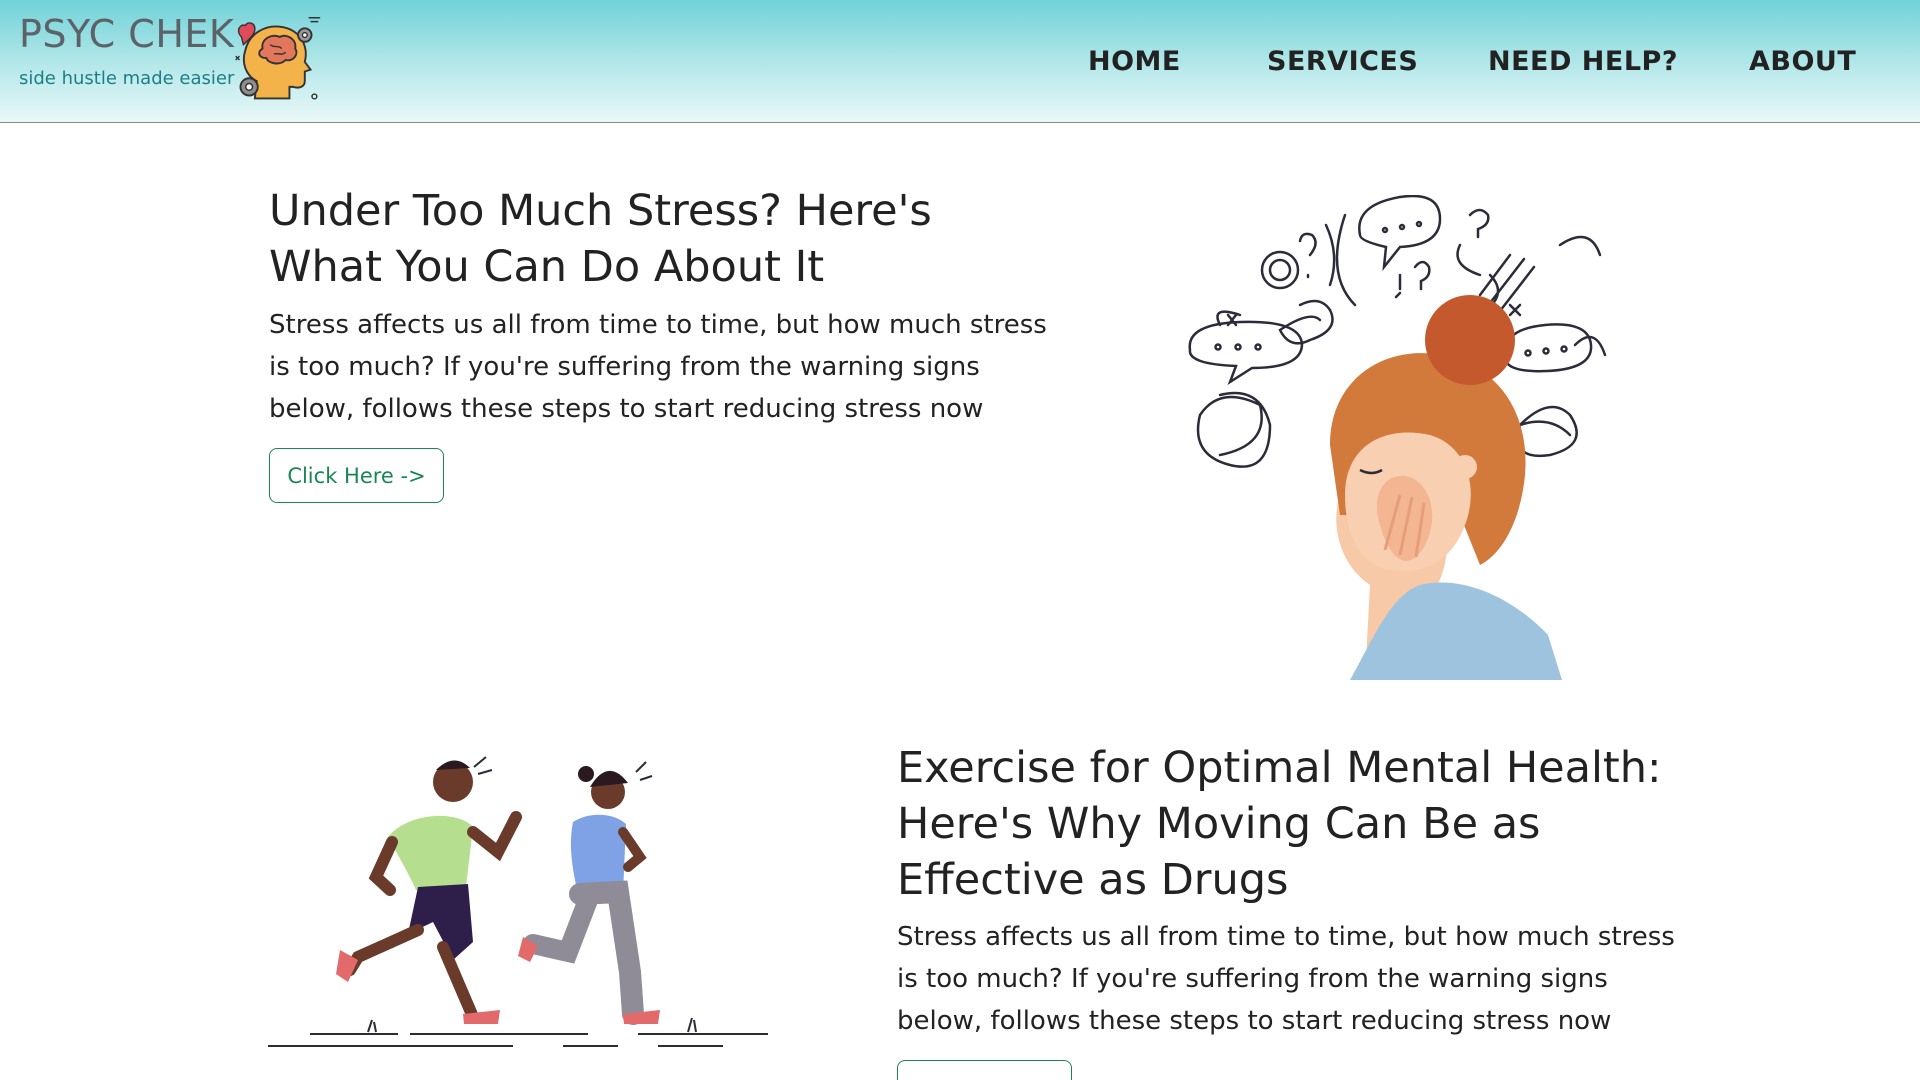 The image size is (1920, 1080). Describe the element at coordinates (127, 78) in the screenshot. I see `brand-tagline: side hustle made easier` at that location.